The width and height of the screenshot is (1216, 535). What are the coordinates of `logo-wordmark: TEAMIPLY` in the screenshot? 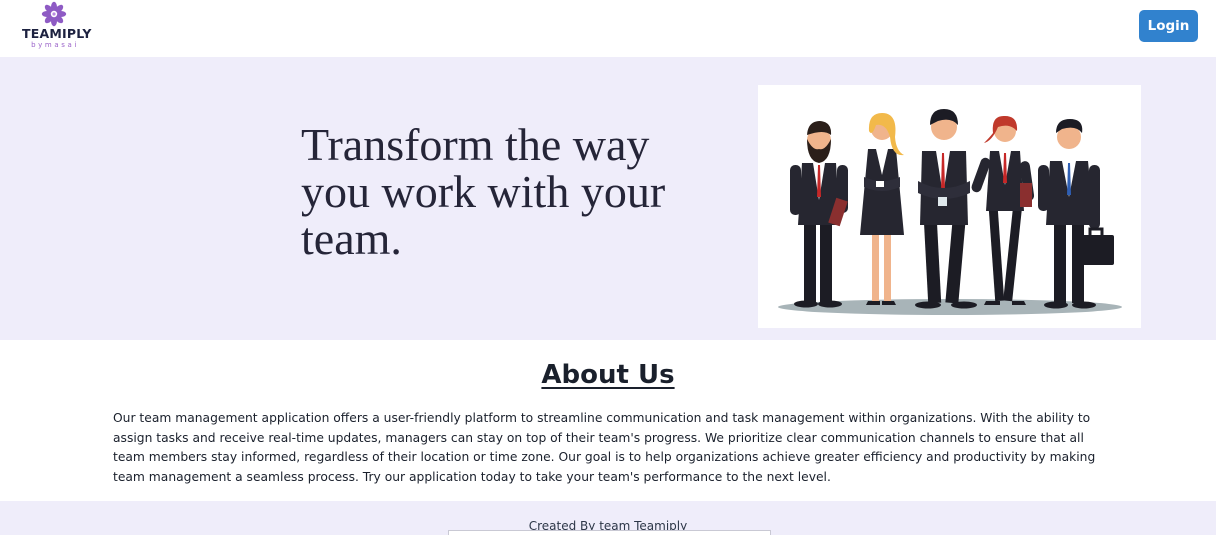 It's located at (57, 33).